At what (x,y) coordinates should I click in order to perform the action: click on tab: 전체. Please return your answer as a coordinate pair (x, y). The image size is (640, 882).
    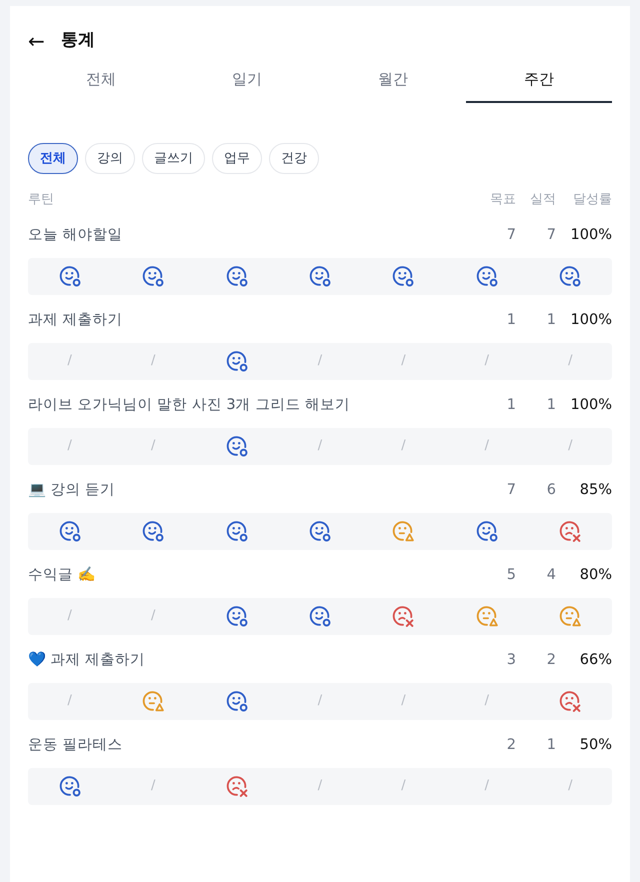
    Looking at the image, I should click on (101, 83).